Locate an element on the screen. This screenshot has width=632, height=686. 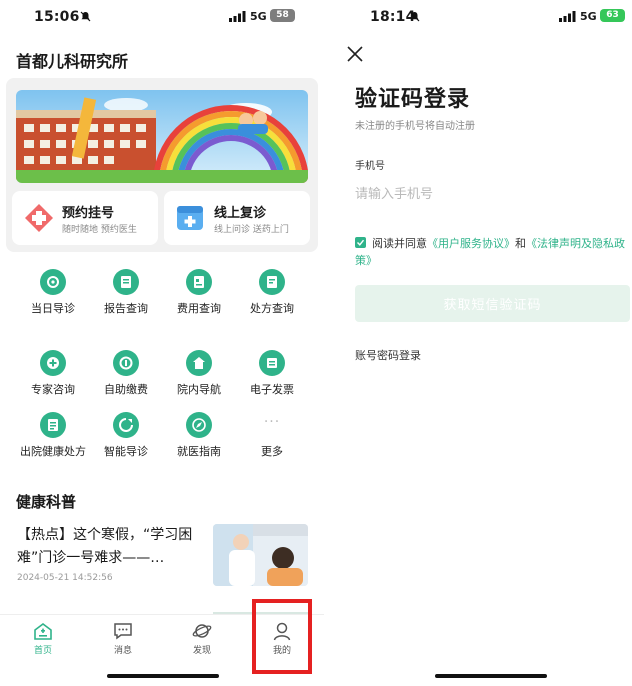
grid-item-discharge-health: 出院健康处方 is located at coordinates (53, 435).